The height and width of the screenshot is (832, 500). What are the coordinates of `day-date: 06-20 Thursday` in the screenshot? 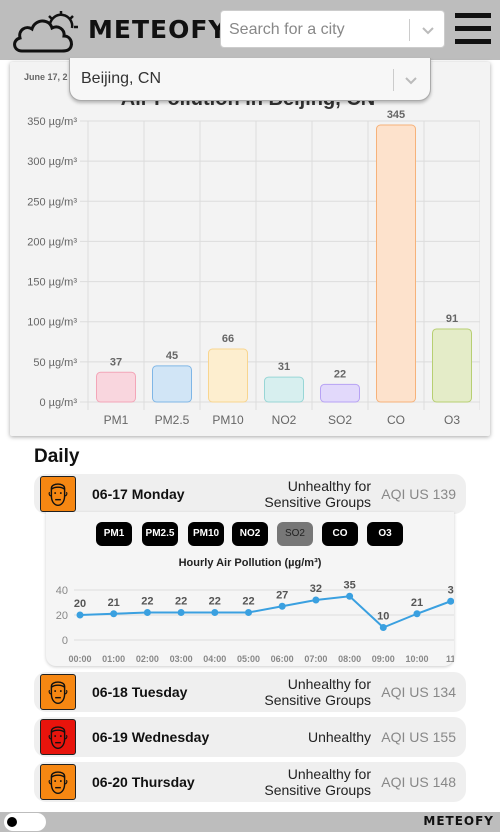 It's located at (143, 782).